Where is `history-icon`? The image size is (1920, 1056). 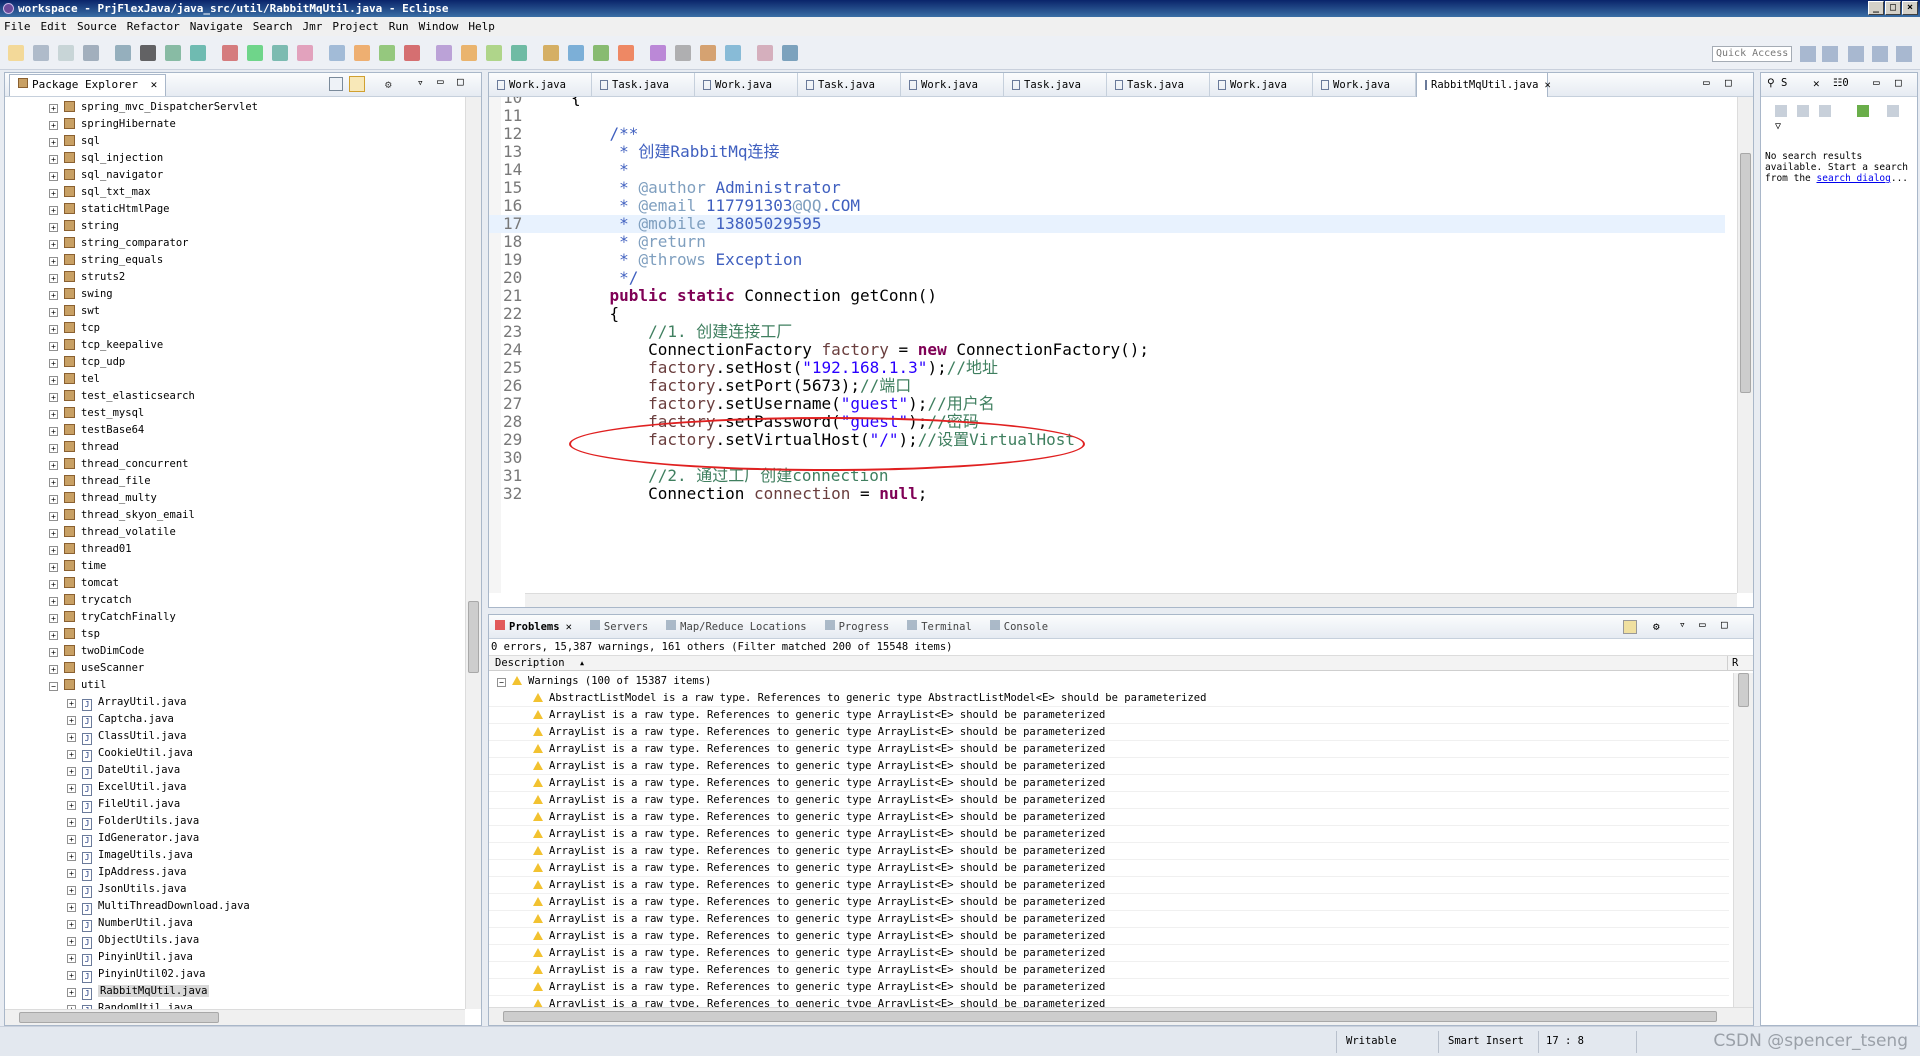 history-icon is located at coordinates (1825, 111).